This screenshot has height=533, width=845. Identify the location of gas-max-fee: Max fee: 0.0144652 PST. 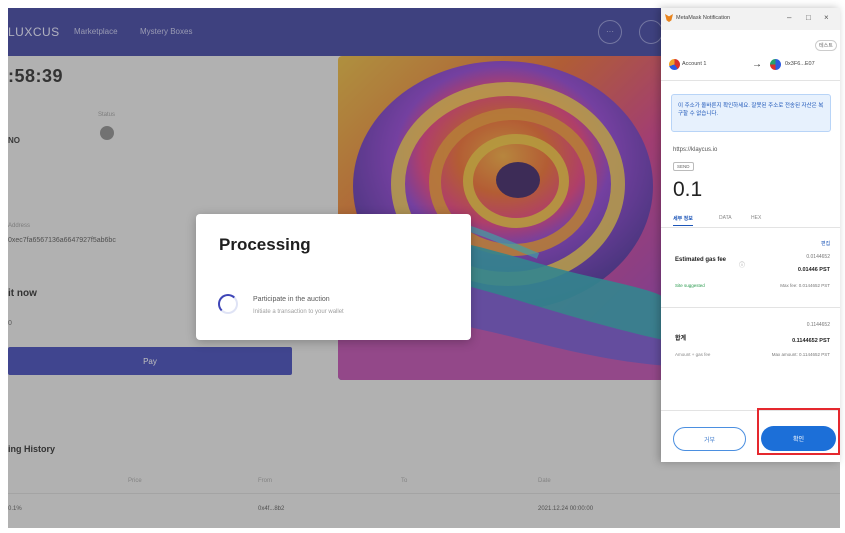
(805, 285).